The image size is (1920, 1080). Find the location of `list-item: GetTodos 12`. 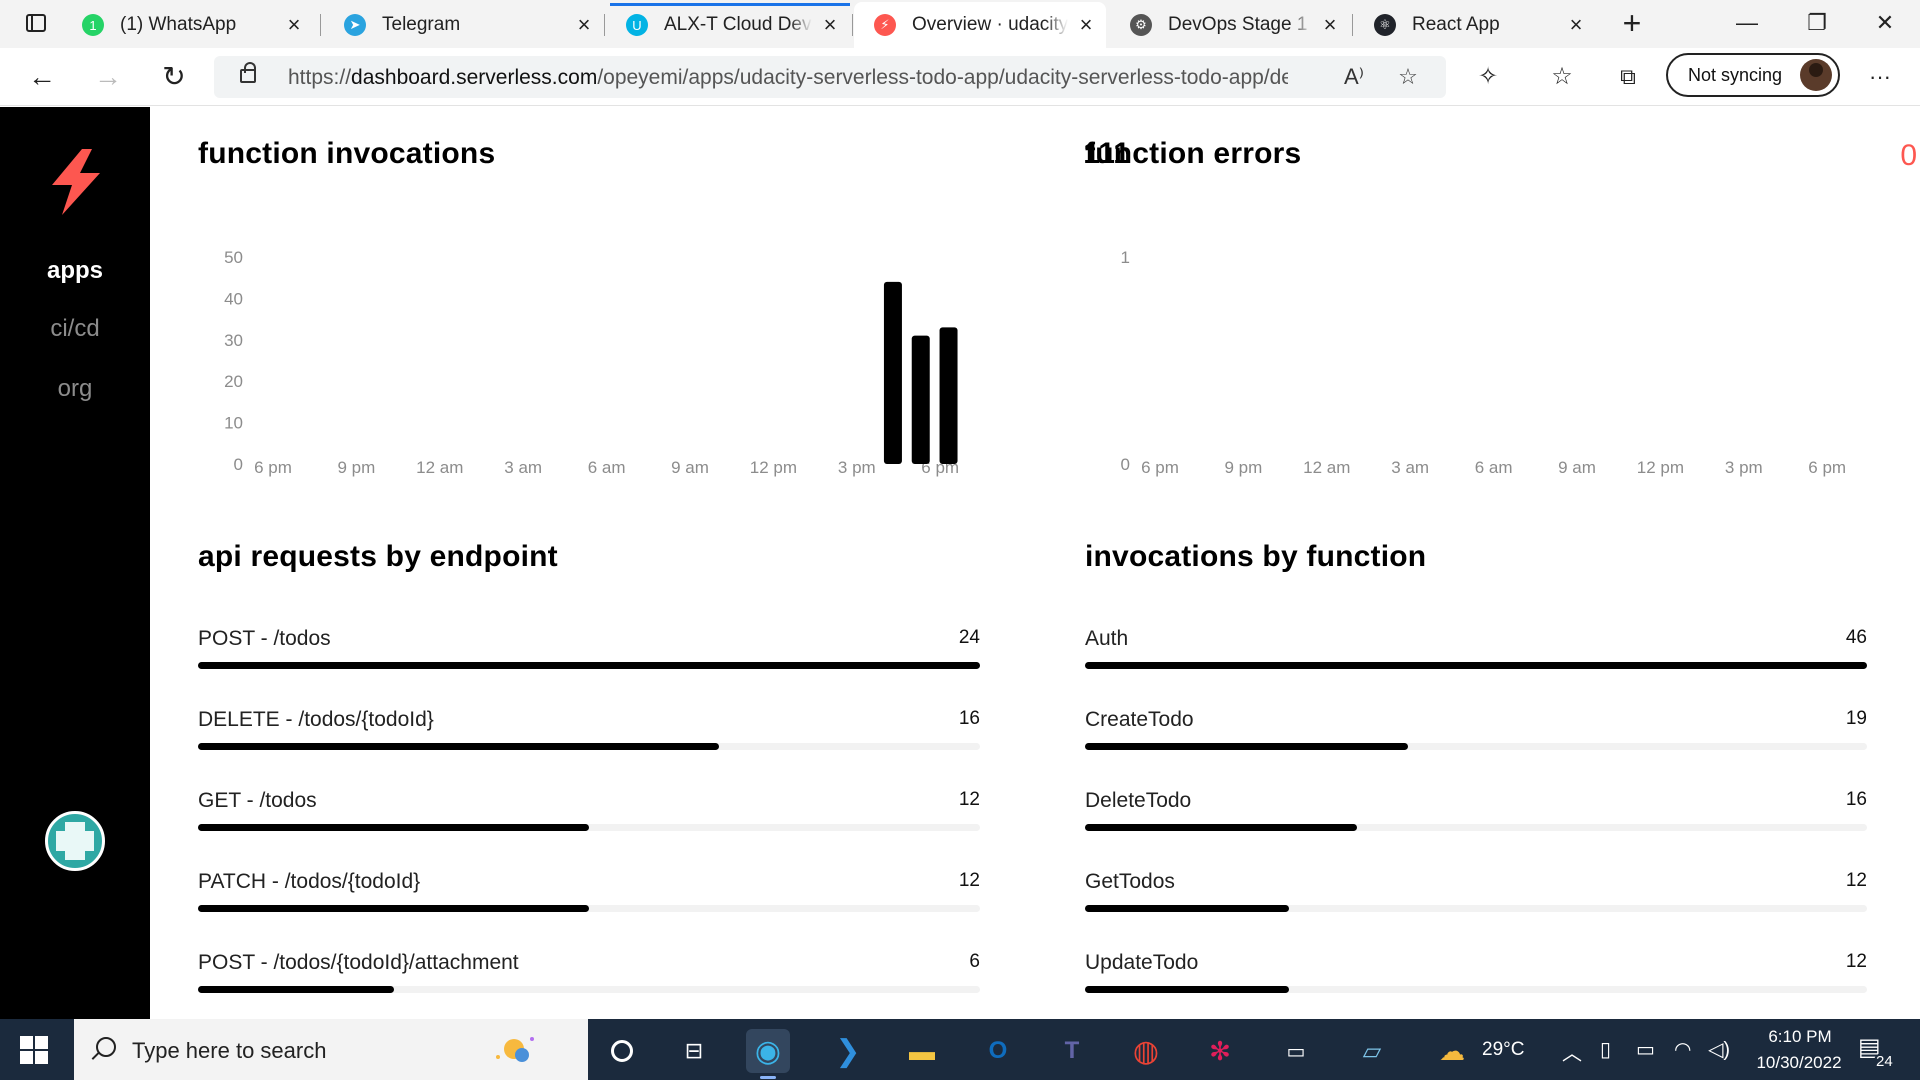

list-item: GetTodos 12 is located at coordinates (1476, 900).